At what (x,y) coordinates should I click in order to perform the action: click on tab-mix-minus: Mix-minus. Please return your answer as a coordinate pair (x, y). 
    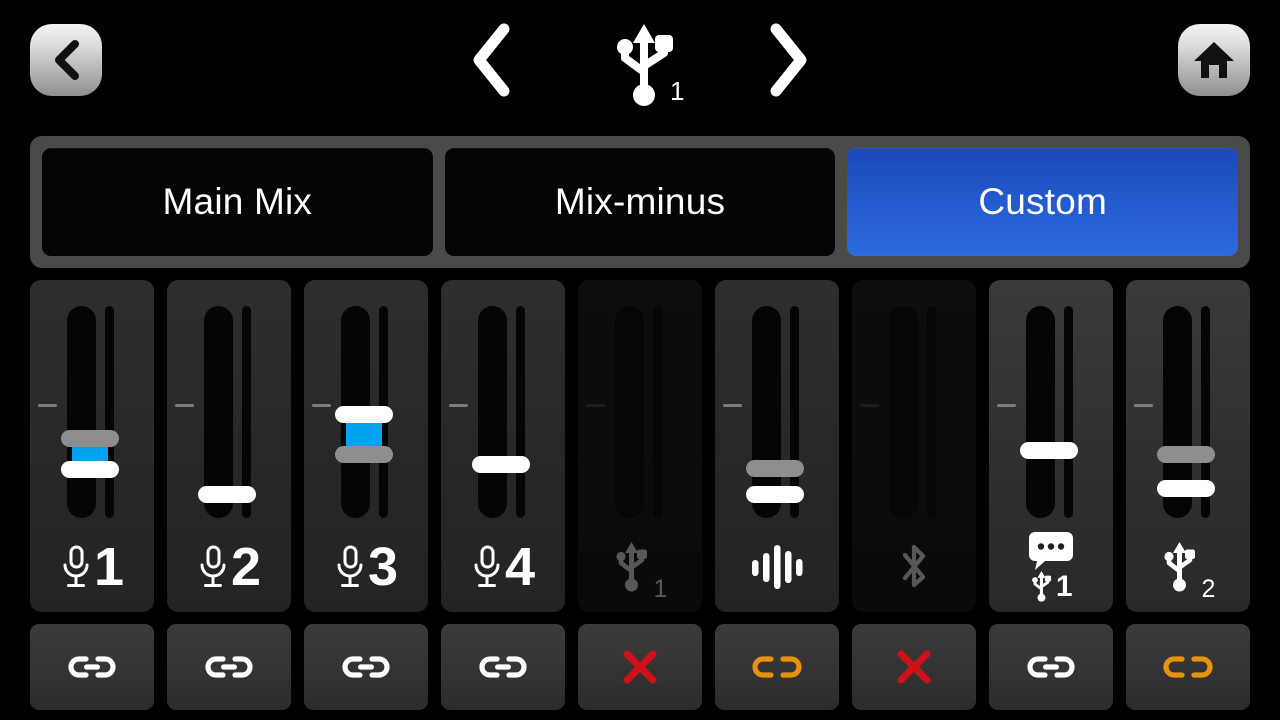
    Looking at the image, I should click on (640, 202).